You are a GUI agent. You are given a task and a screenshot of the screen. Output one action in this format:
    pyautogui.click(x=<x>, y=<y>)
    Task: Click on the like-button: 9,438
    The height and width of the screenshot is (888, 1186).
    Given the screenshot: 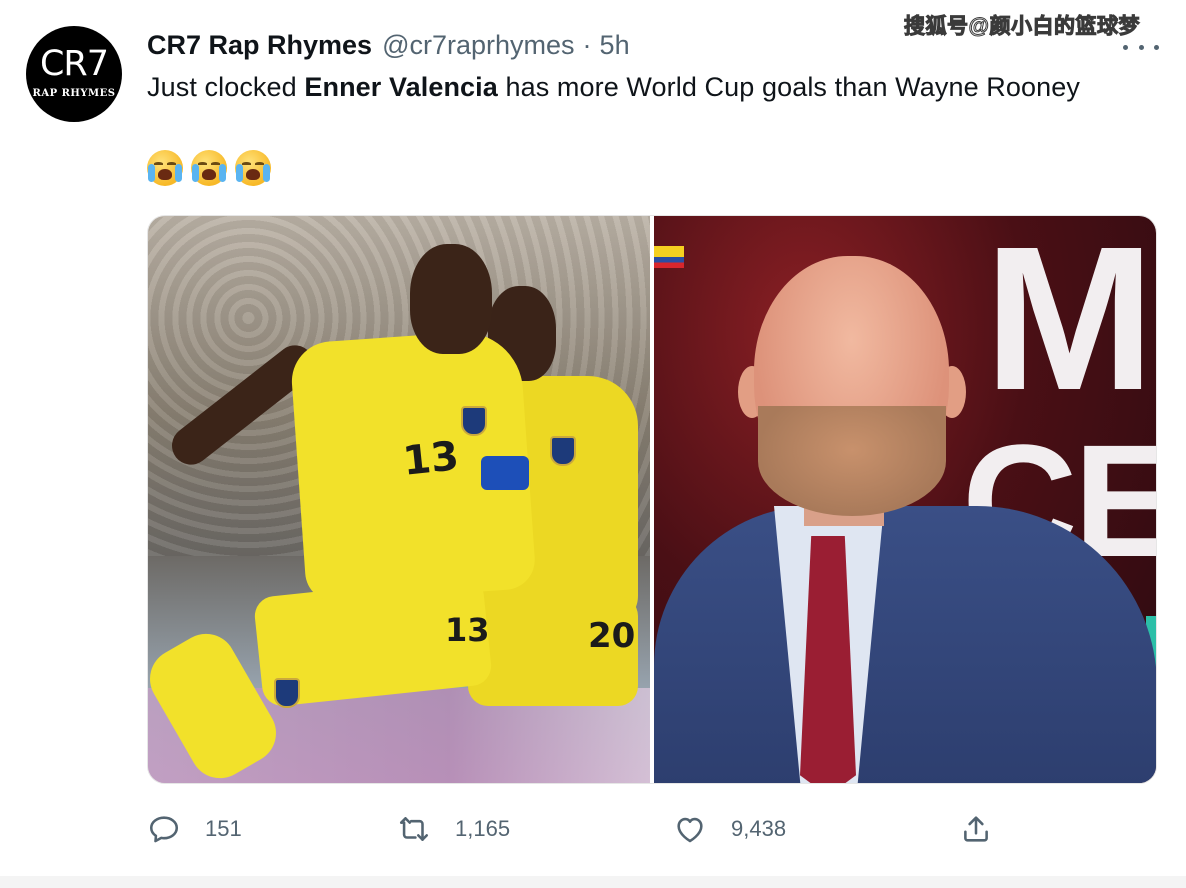 What is the action you would take?
    pyautogui.click(x=729, y=829)
    